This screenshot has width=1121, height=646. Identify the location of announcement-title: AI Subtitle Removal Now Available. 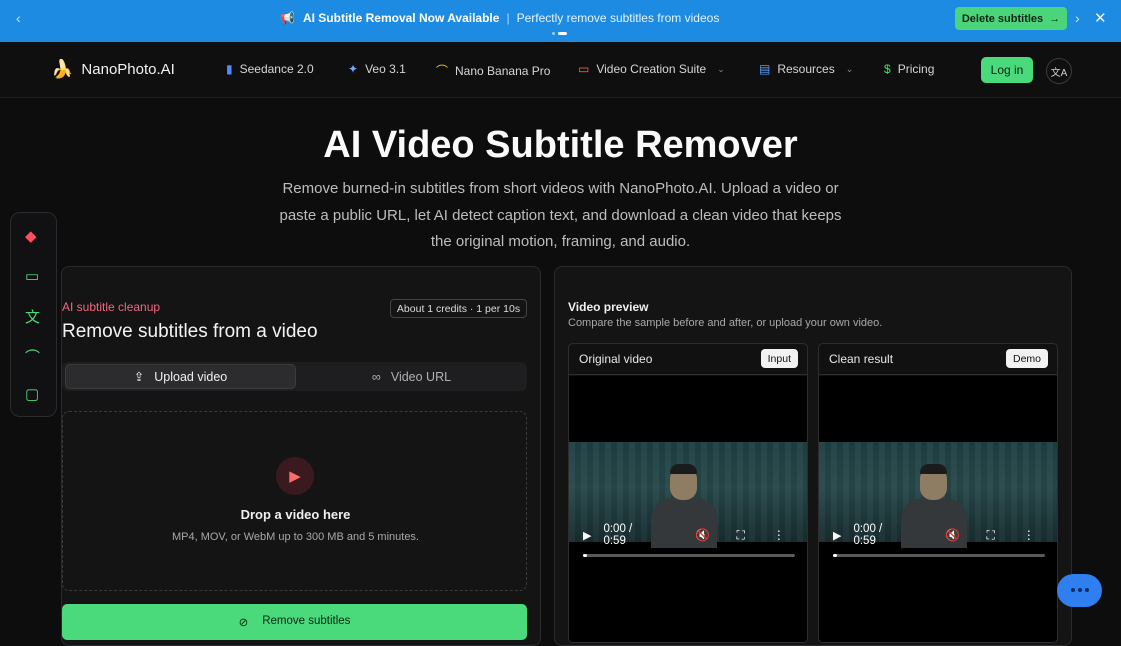
(401, 18).